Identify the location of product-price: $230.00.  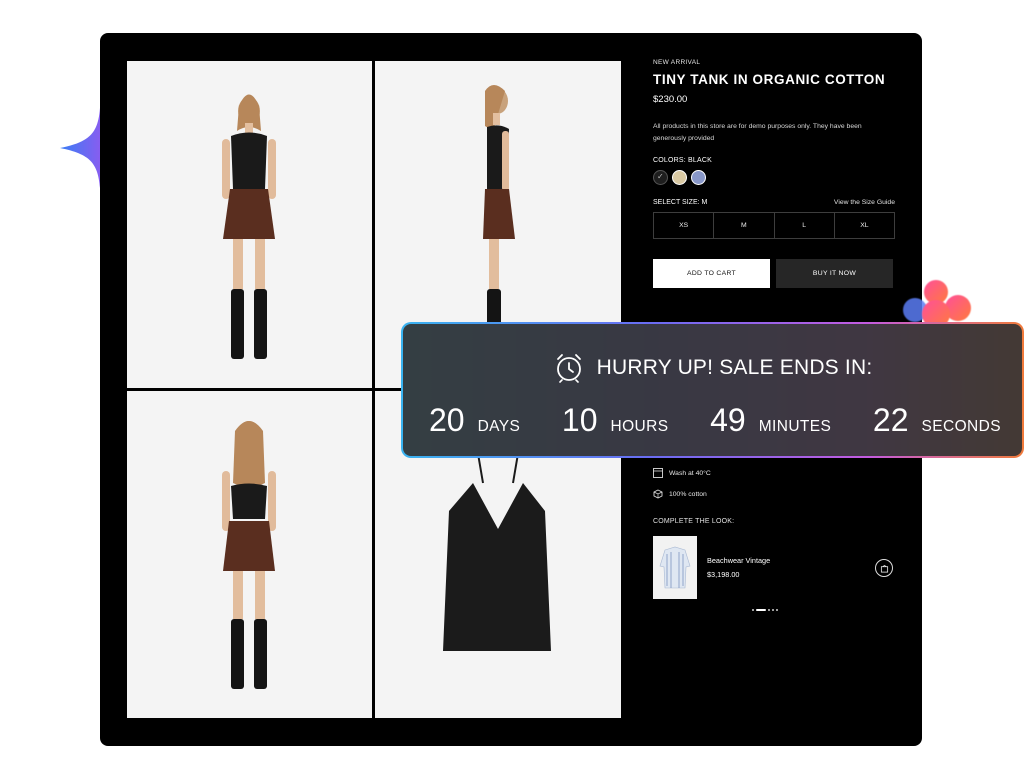
(670, 99).